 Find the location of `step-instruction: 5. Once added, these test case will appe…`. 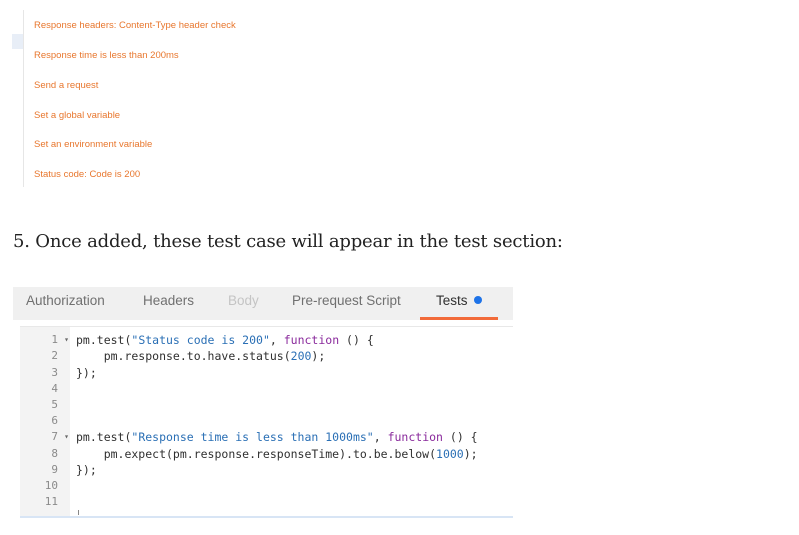

step-instruction: 5. Once added, these test case will appe… is located at coordinates (288, 241).